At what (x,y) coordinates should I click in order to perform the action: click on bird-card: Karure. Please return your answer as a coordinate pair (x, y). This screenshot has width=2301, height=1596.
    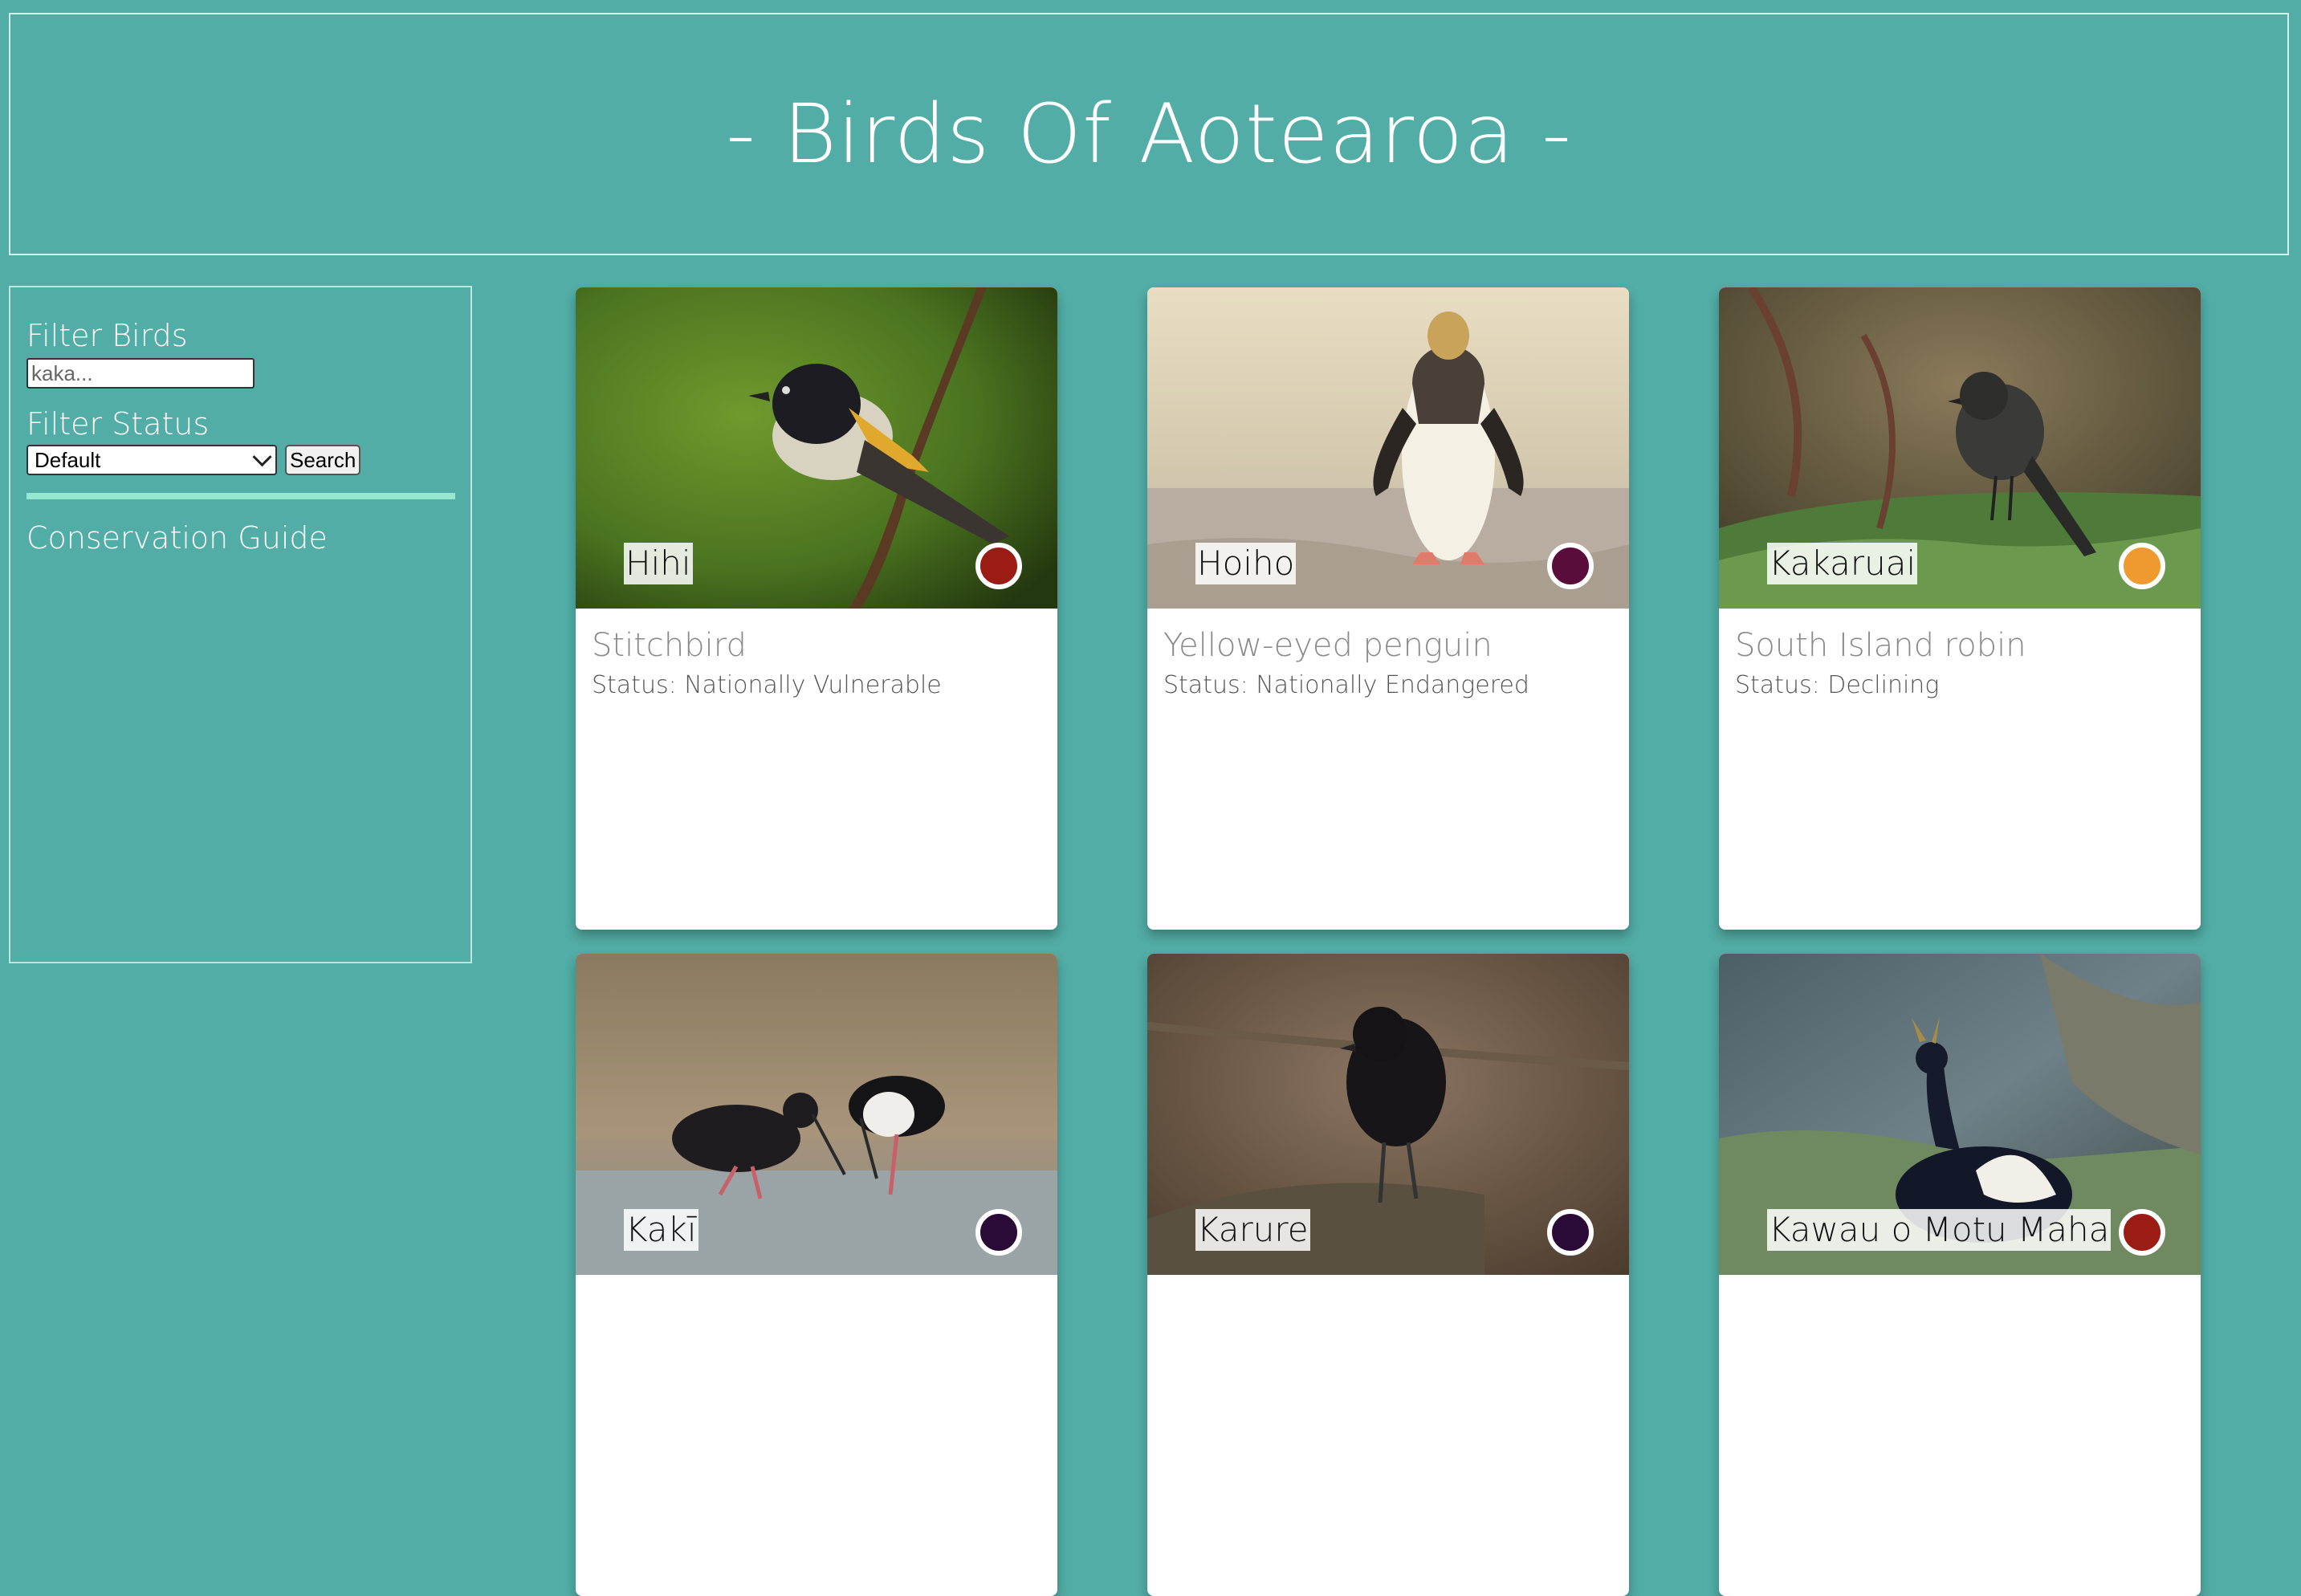
    Looking at the image, I should click on (1388, 1275).